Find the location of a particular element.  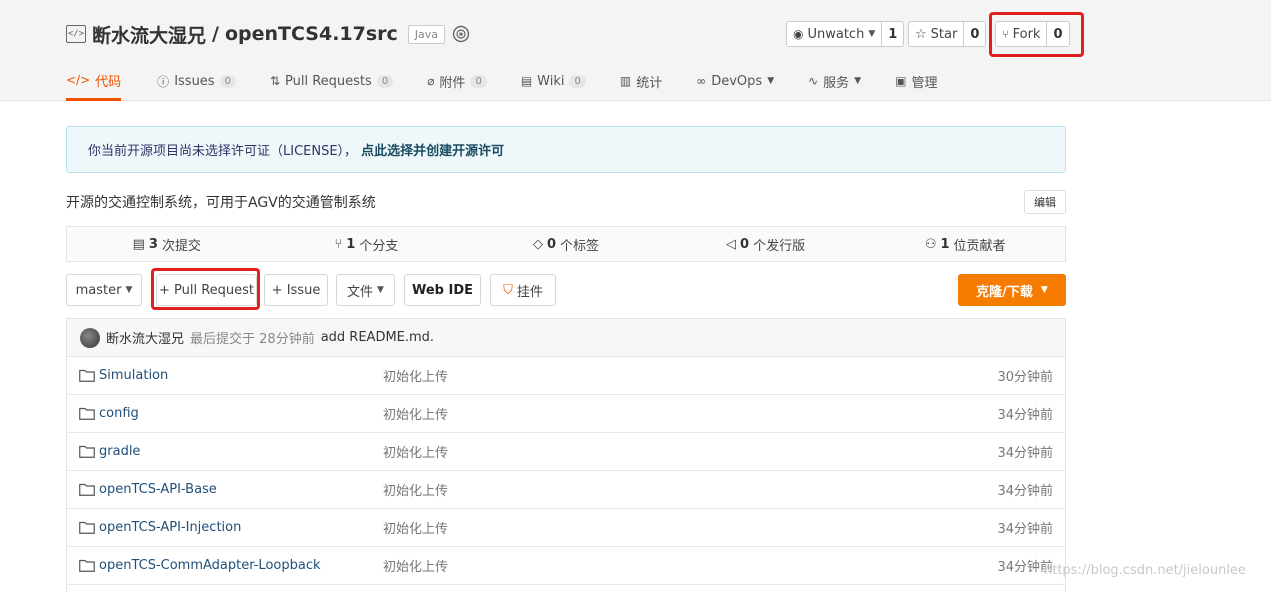

file-row: openTCS-CommAdapter-Loopback 初始化上传 34分钟前 is located at coordinates (566, 566).